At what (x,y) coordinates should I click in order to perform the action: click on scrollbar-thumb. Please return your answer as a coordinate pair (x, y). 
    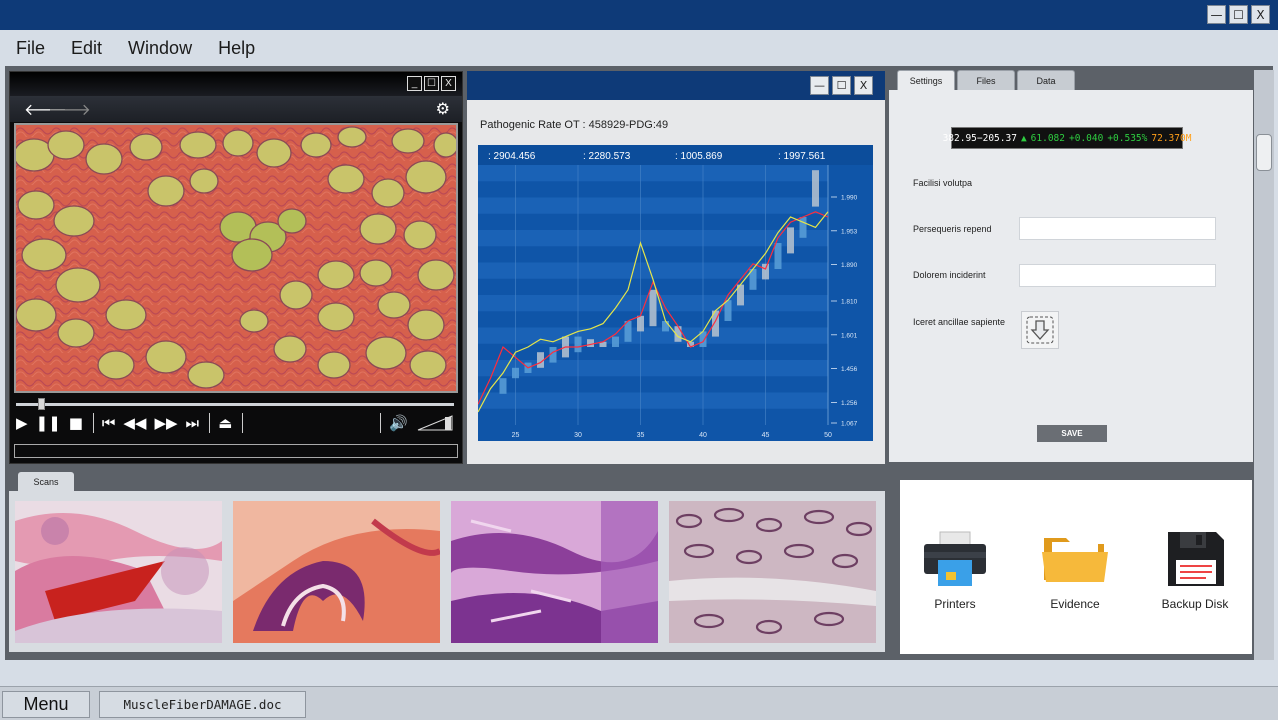
    Looking at the image, I should click on (1264, 152).